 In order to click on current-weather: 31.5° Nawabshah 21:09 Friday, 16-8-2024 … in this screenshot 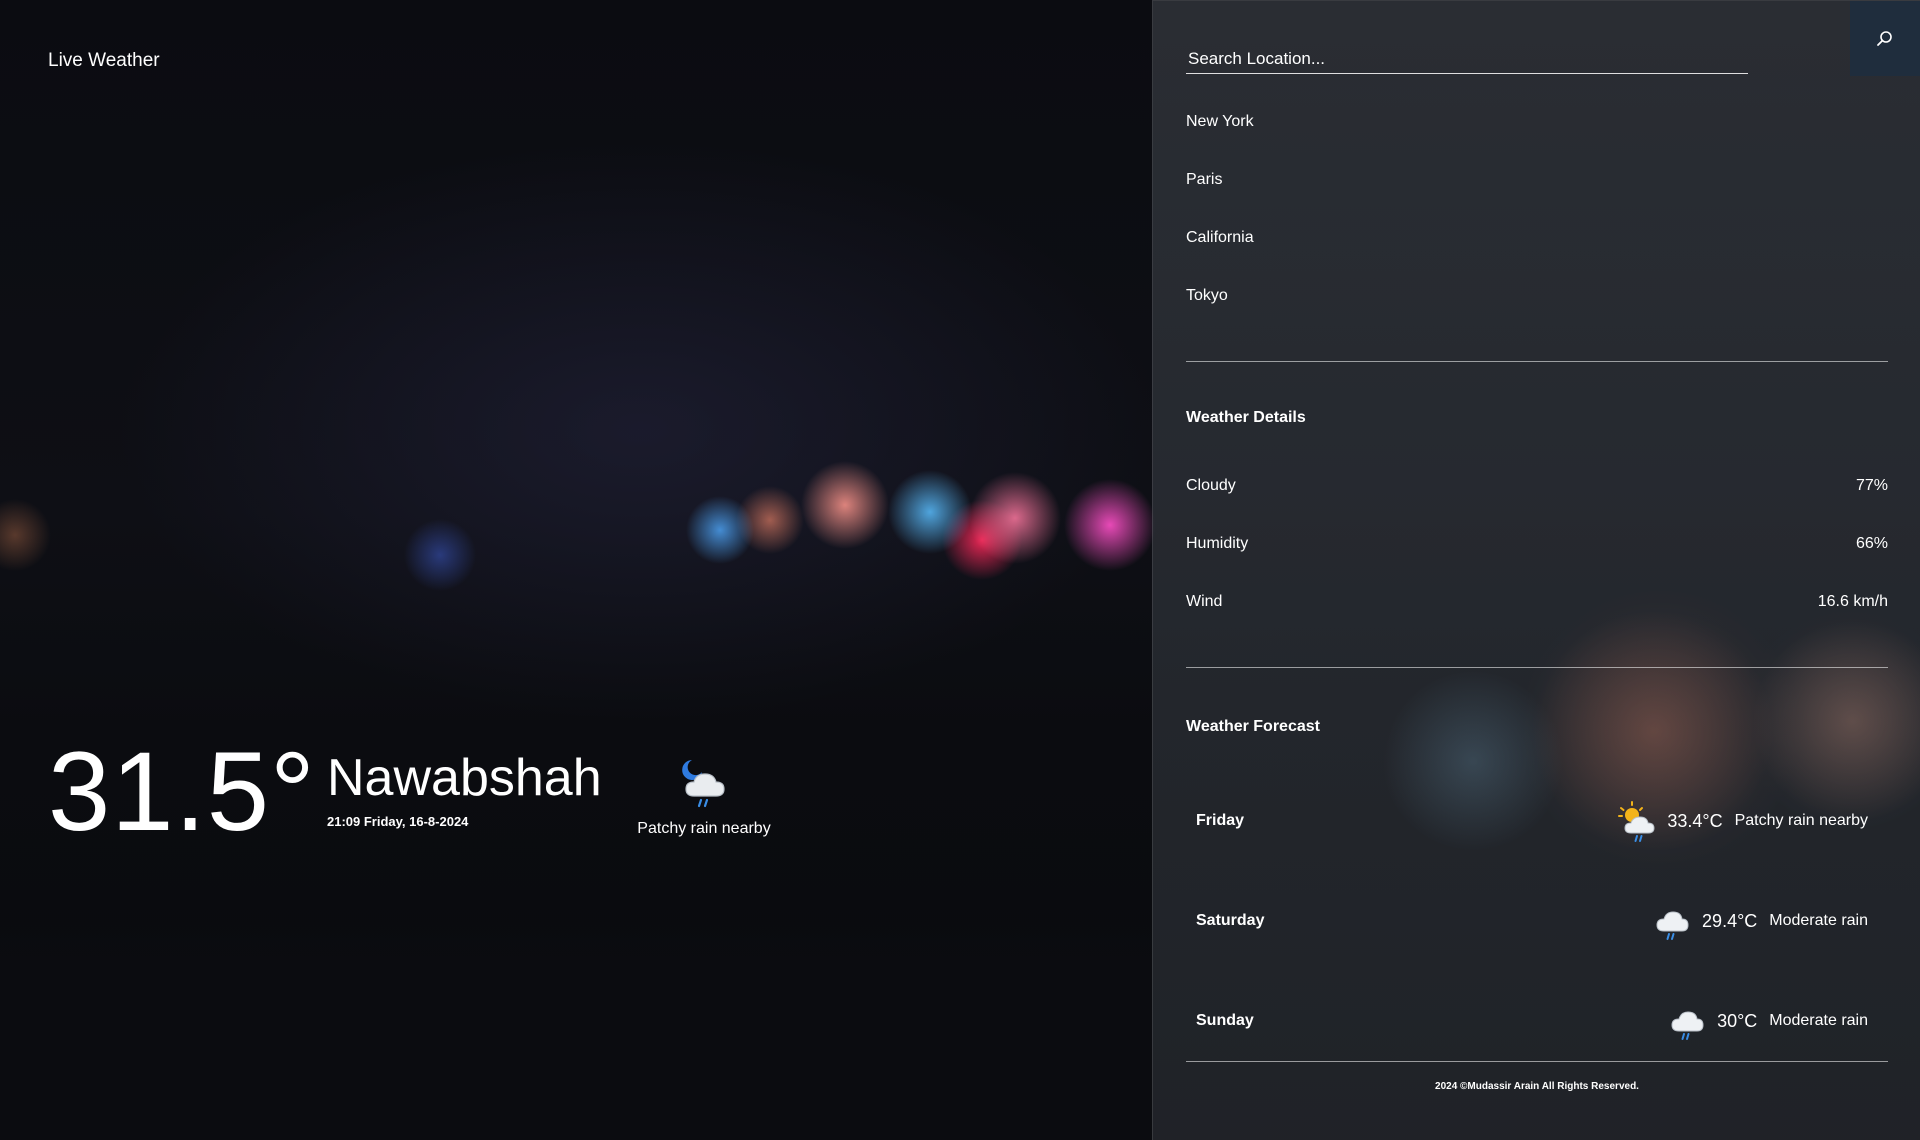, I will do `click(588, 792)`.